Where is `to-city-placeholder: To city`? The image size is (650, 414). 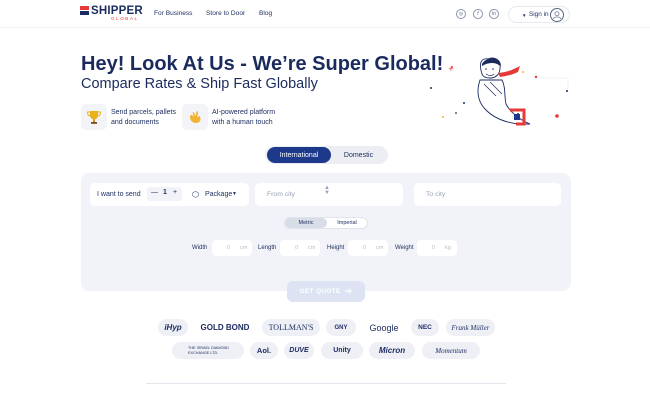 to-city-placeholder: To city is located at coordinates (436, 194).